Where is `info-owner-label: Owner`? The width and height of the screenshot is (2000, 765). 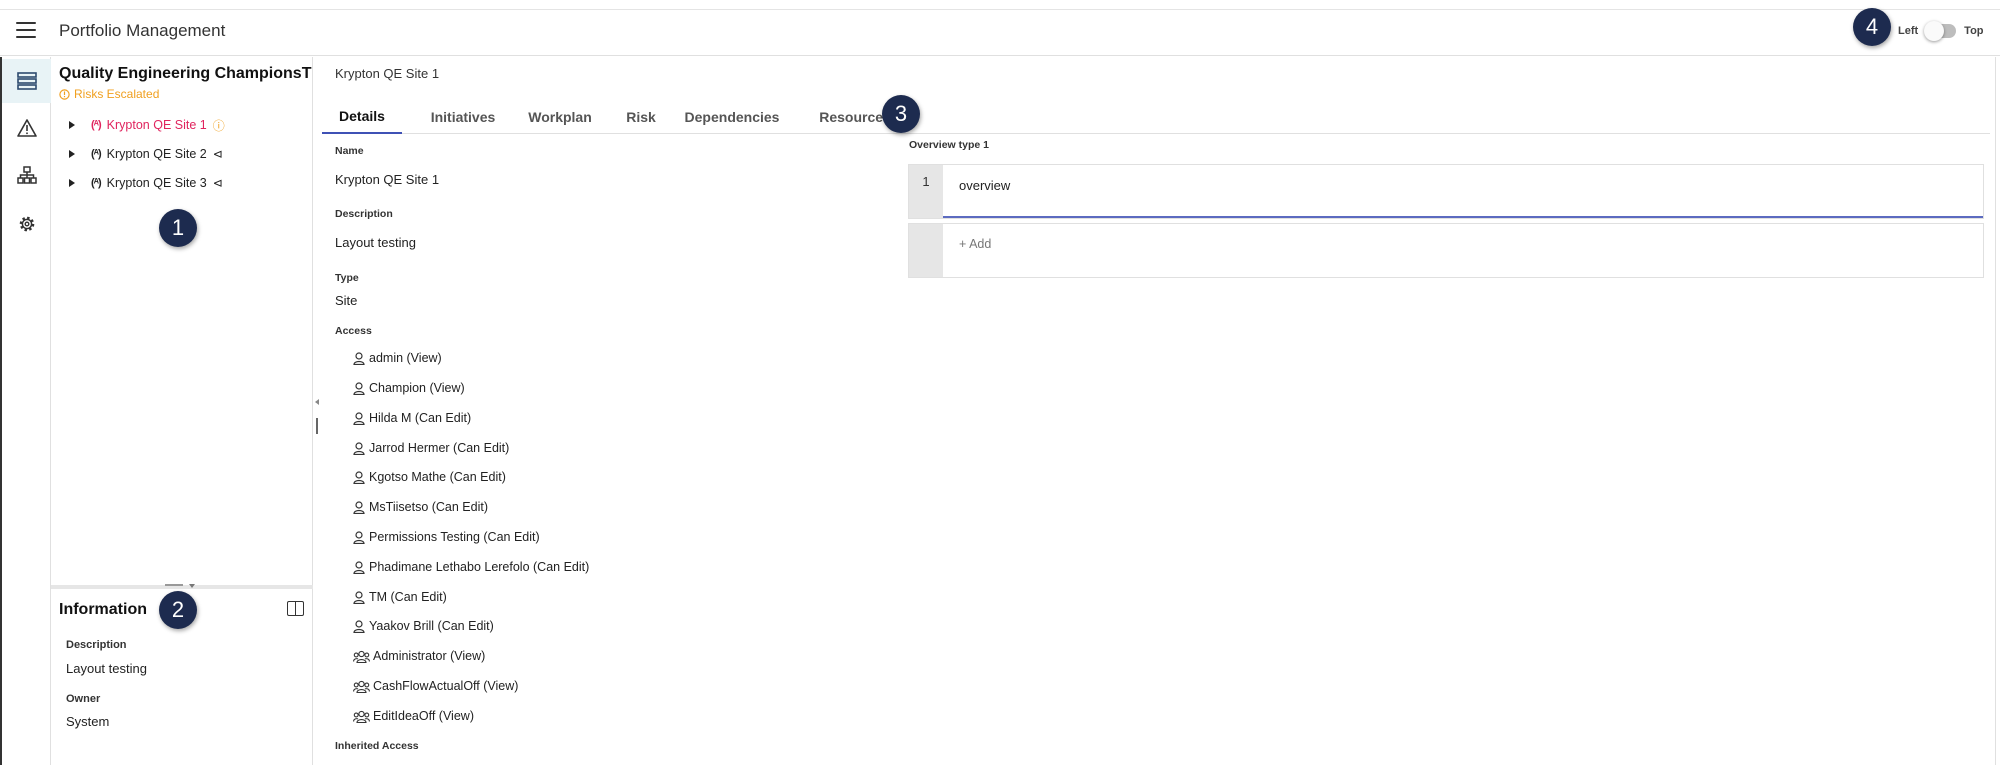 info-owner-label: Owner is located at coordinates (83, 699).